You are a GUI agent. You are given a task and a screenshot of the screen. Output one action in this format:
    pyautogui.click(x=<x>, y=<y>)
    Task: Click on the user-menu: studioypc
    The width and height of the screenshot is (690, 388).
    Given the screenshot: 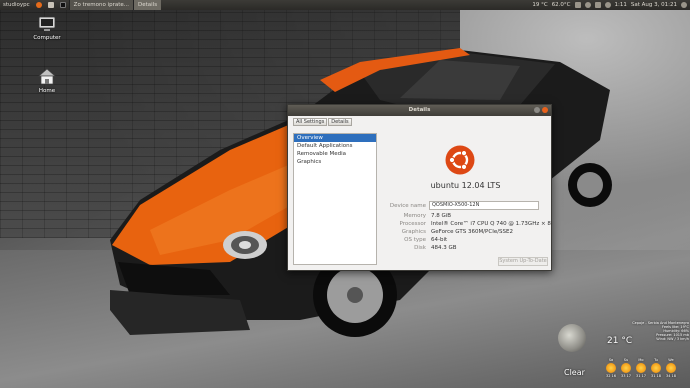 What is the action you would take?
    pyautogui.click(x=16, y=5)
    